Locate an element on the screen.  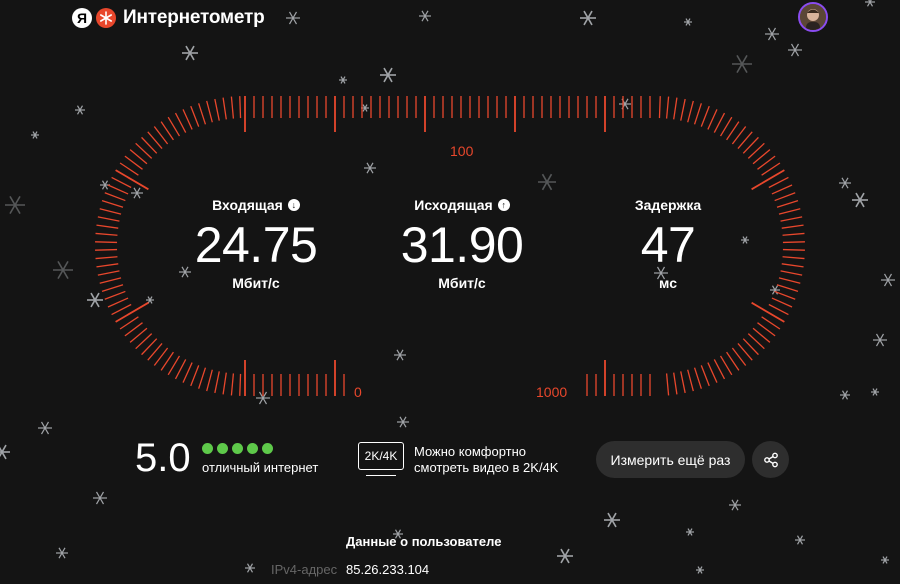
upload-value: 31.90 is located at coordinates (462, 245).